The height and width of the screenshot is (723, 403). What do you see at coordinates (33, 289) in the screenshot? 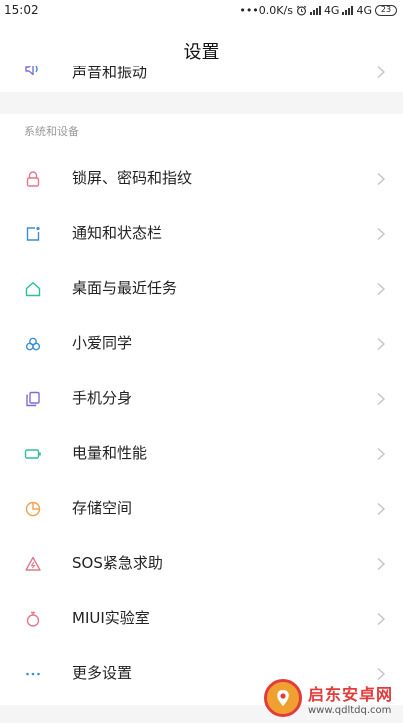
I see `home-icon` at bounding box center [33, 289].